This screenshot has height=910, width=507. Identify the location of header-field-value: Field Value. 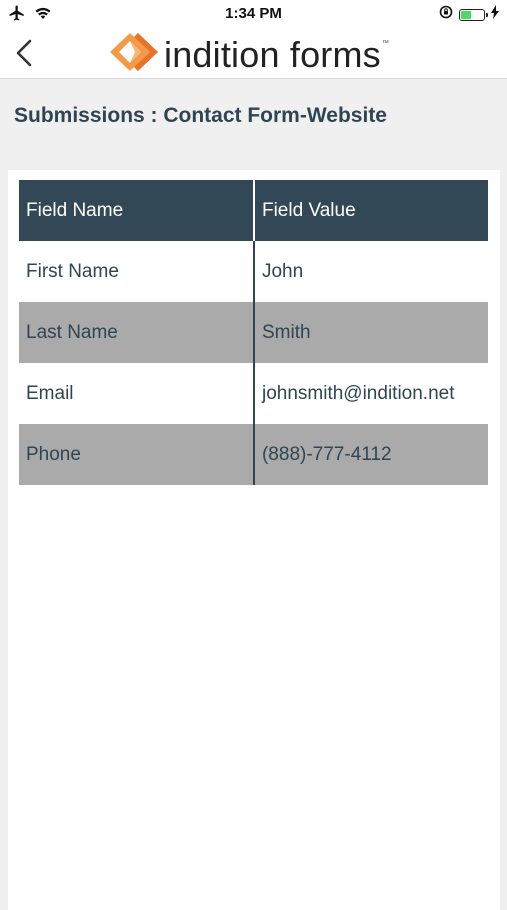
(371, 210).